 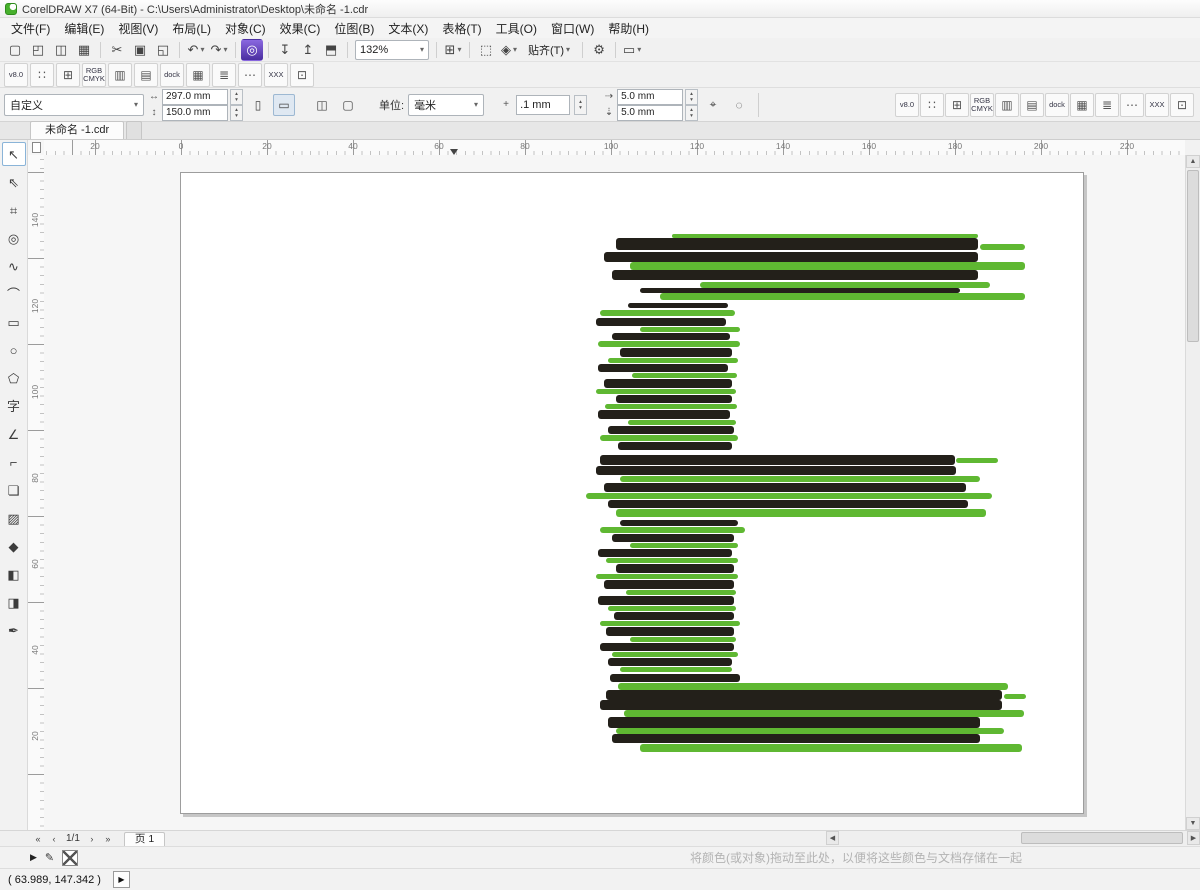 I want to click on artistic-media-tool: ⌒, so click(x=14, y=294).